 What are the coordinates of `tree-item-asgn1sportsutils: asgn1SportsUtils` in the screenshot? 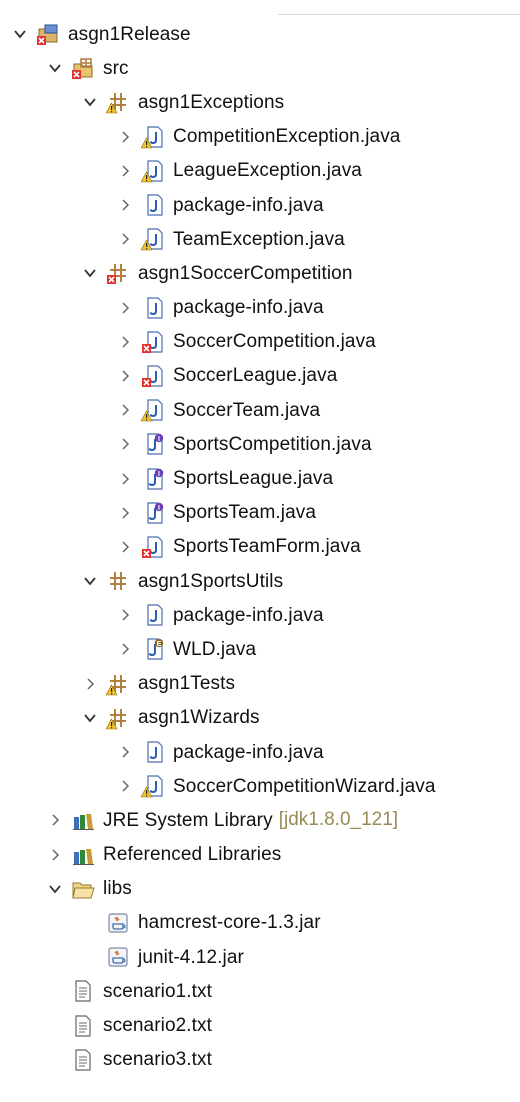 It's located at (260, 581).